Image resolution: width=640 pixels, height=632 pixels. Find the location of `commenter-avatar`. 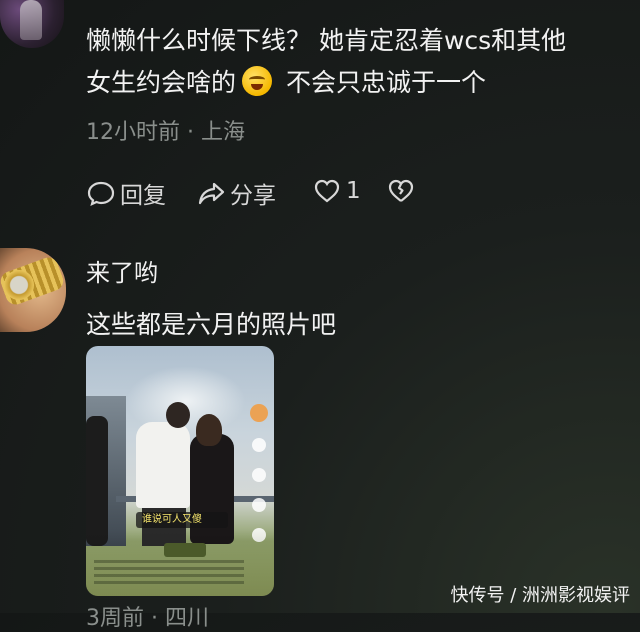

commenter-avatar is located at coordinates (32, 24).